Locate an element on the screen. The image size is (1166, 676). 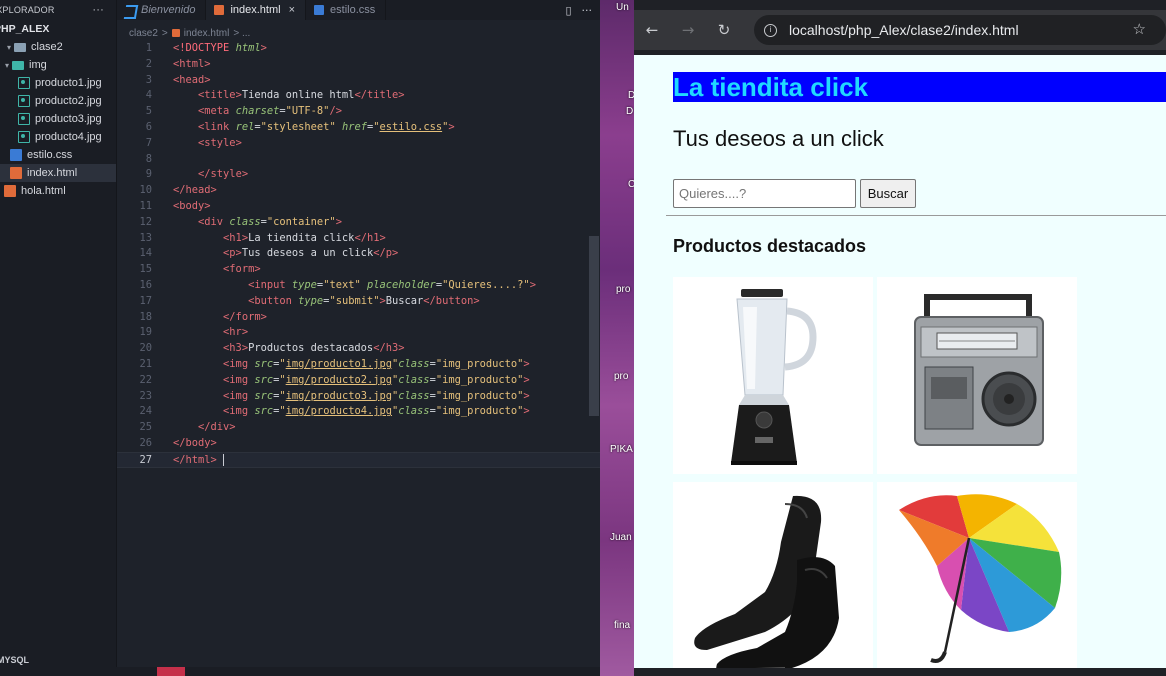
close-icon: × is located at coordinates (292, 10).